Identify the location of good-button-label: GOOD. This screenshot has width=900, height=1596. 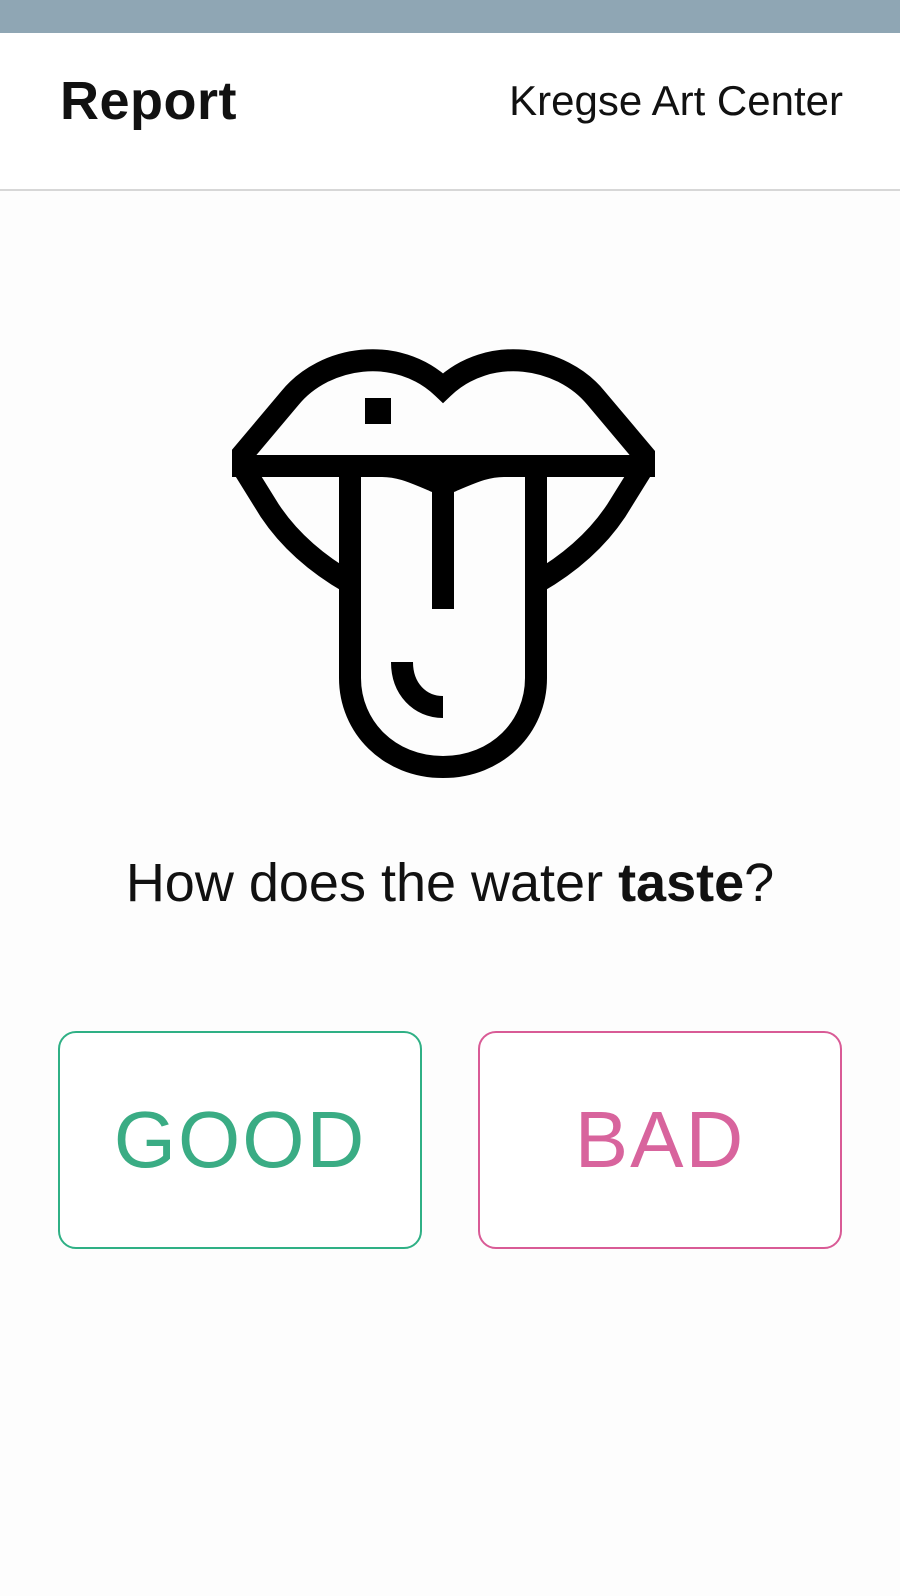
(240, 1139).